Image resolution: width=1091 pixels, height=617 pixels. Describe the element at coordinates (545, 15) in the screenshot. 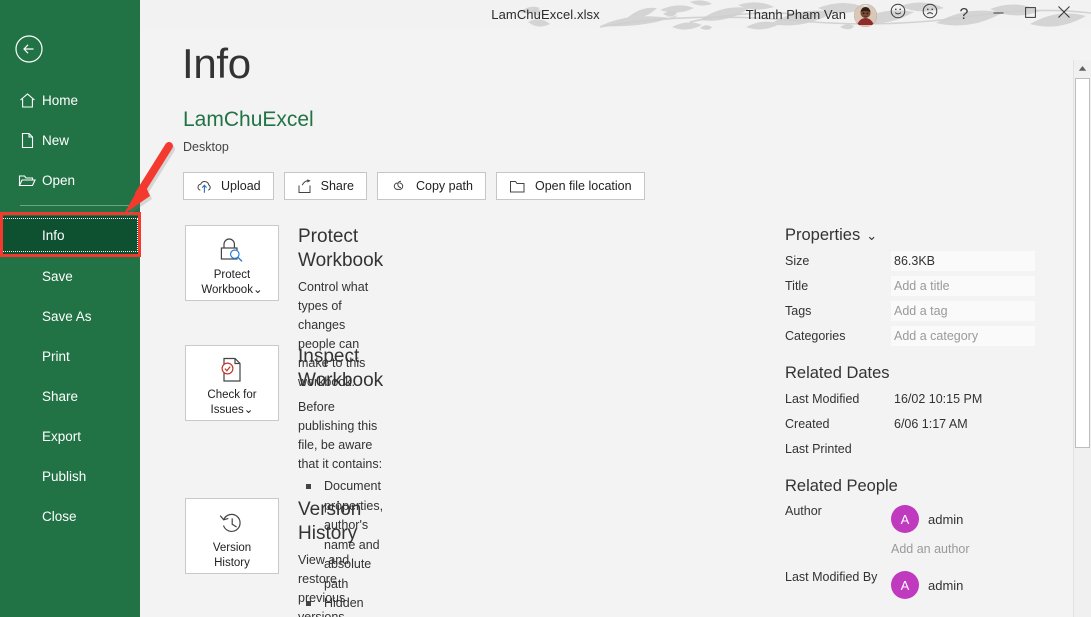

I see `title-bar: LamChuExcel.xlsx Thanh Pham Van ?` at that location.